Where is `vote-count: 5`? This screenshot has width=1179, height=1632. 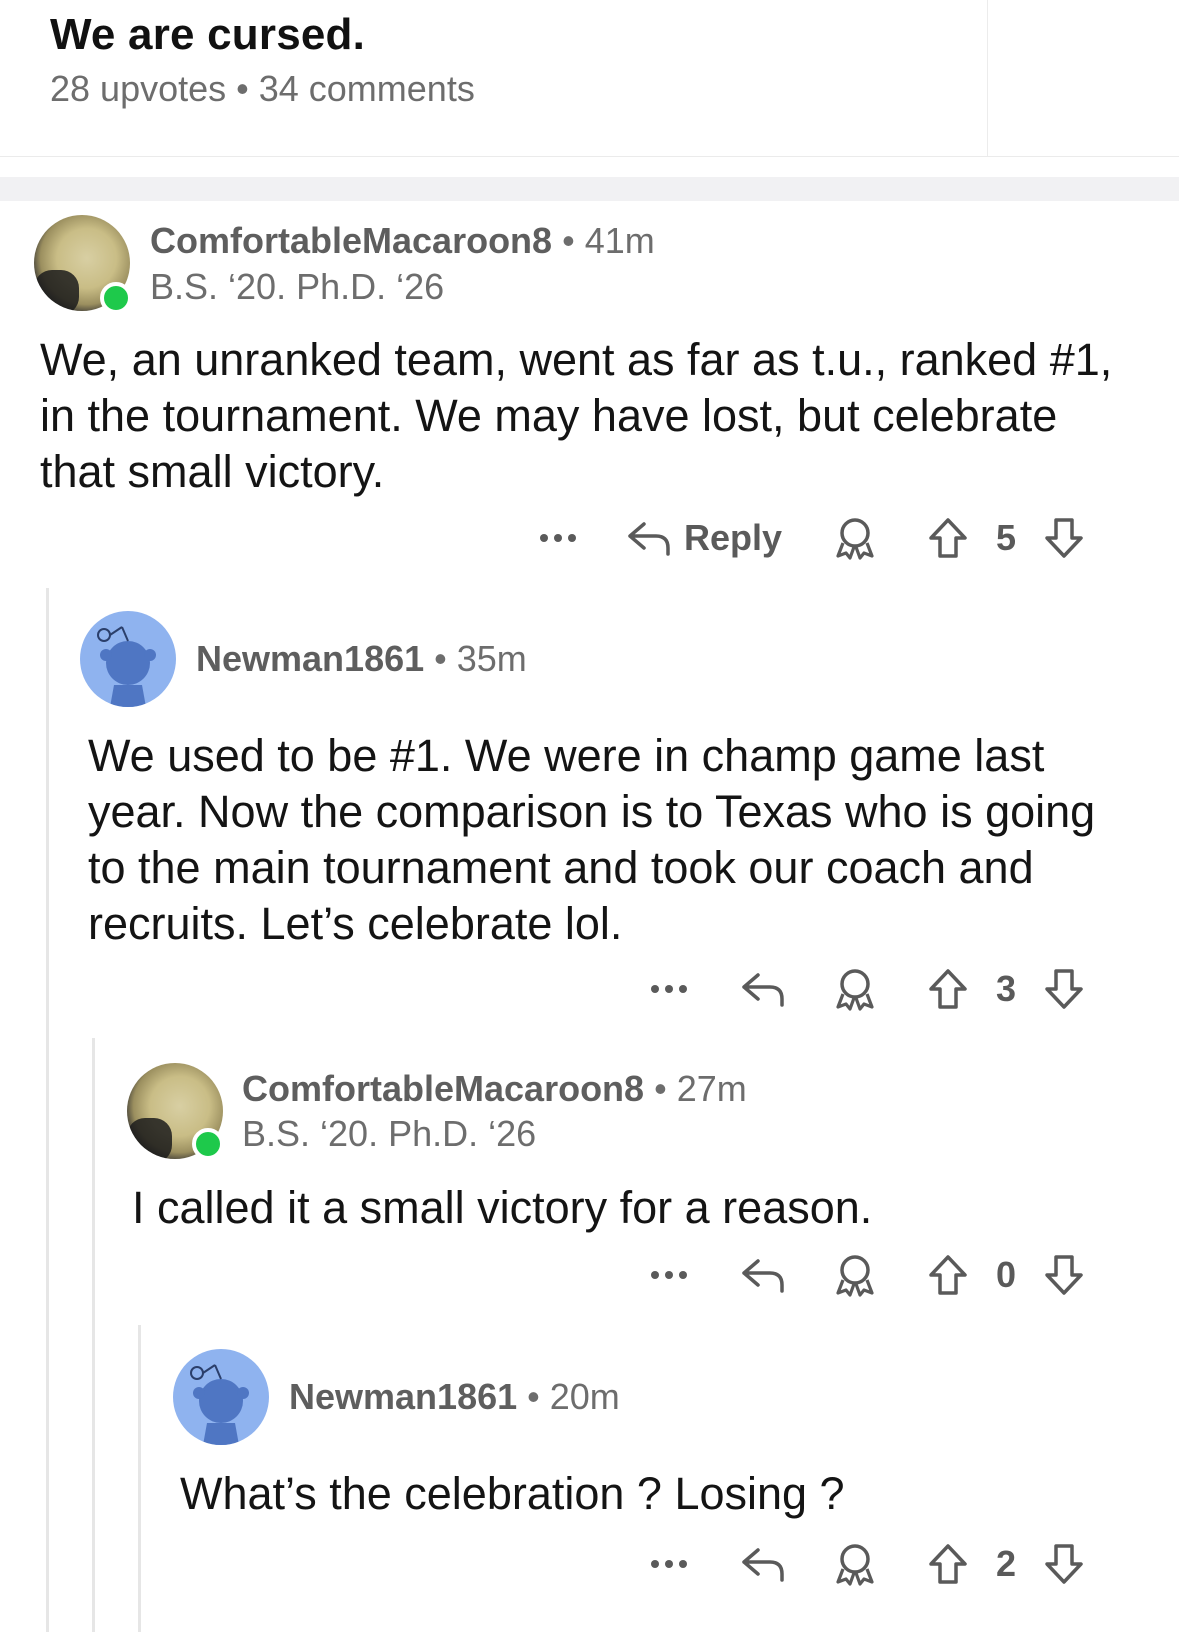 vote-count: 5 is located at coordinates (1006, 538).